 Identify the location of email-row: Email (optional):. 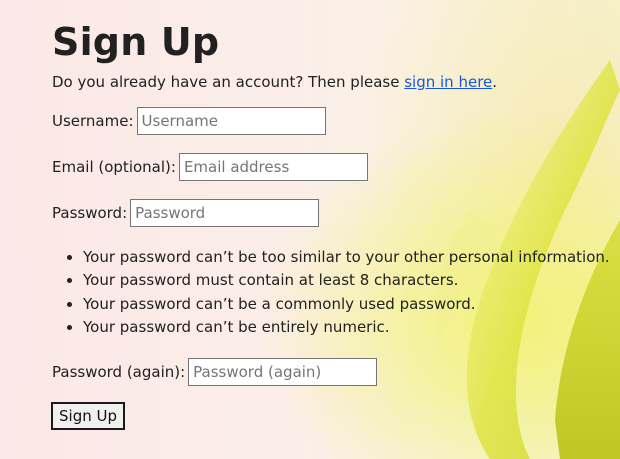
(332, 166).